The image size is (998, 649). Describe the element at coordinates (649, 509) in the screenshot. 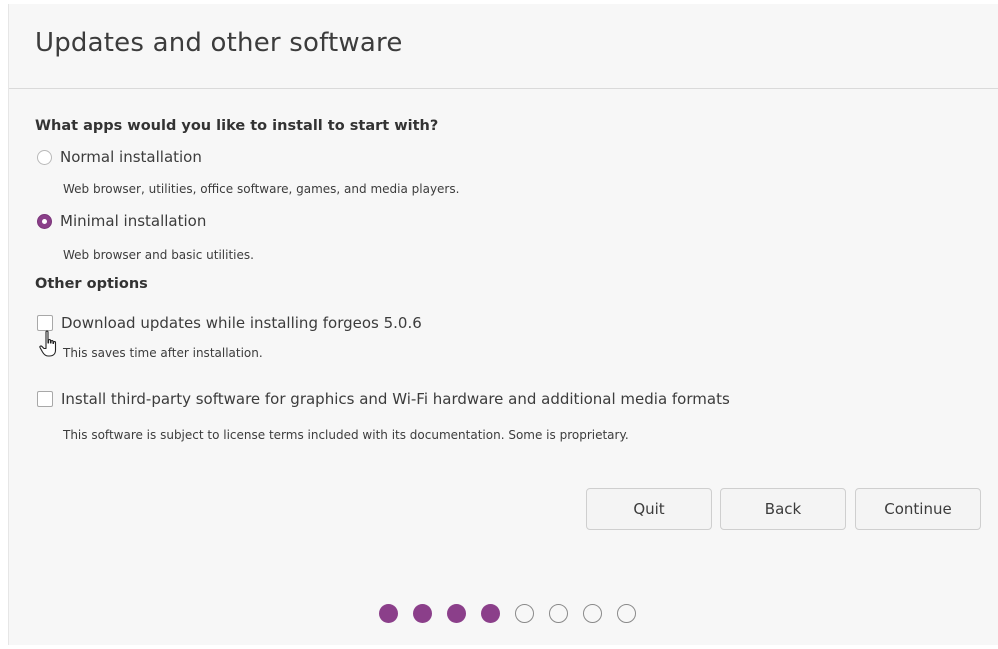

I see `quit-button: Quit` at that location.